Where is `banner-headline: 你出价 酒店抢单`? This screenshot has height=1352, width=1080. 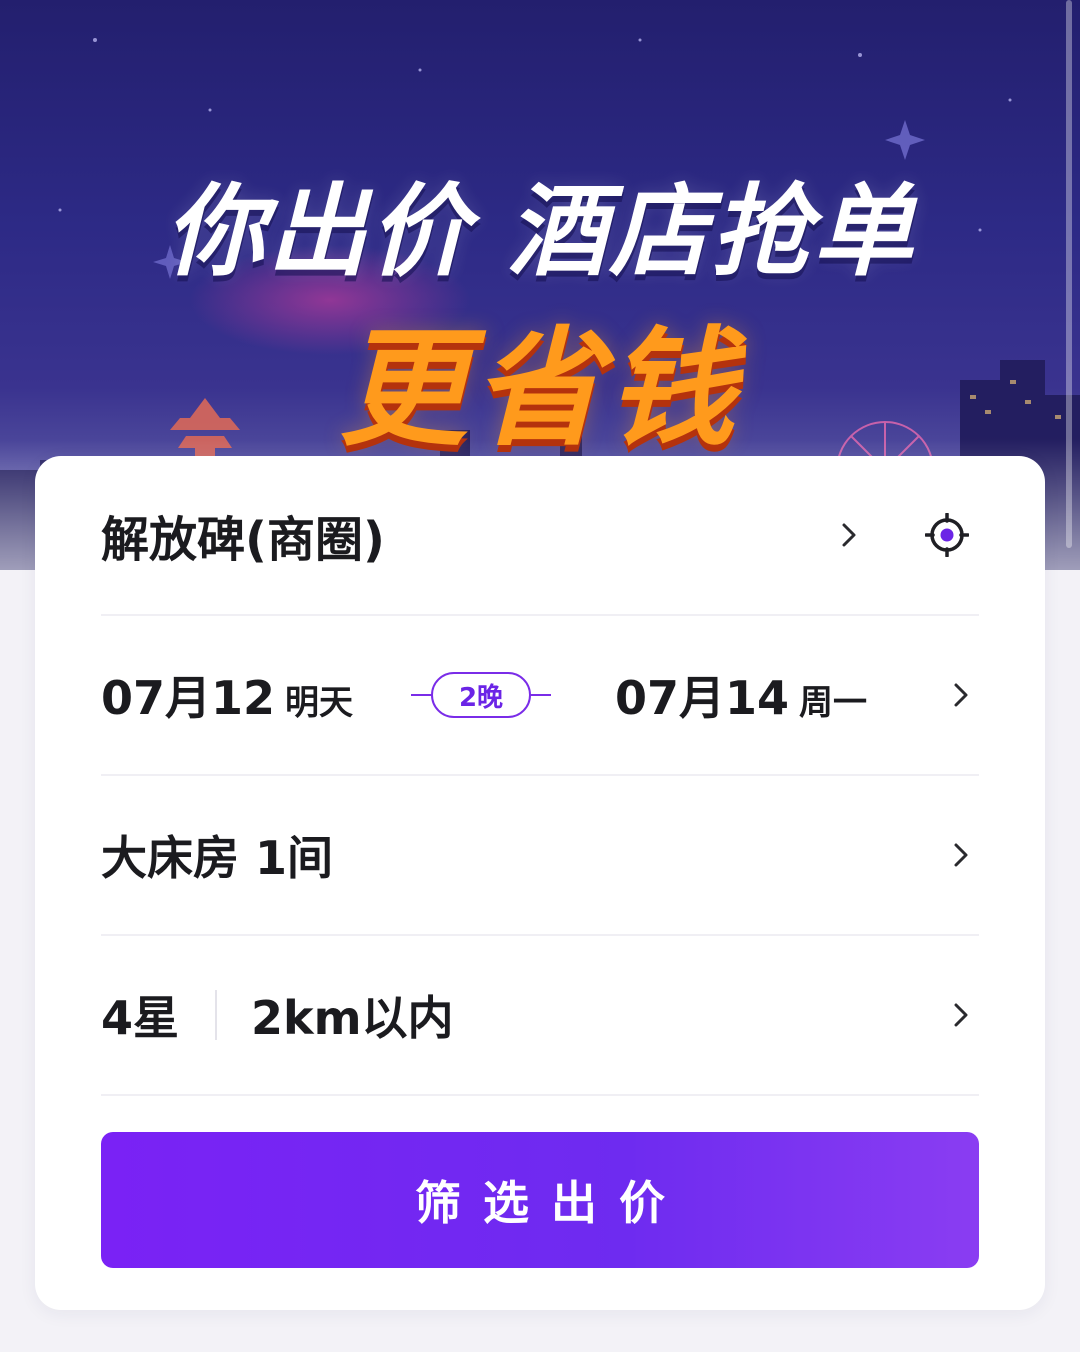 banner-headline: 你出价 酒店抢单 is located at coordinates (540, 222).